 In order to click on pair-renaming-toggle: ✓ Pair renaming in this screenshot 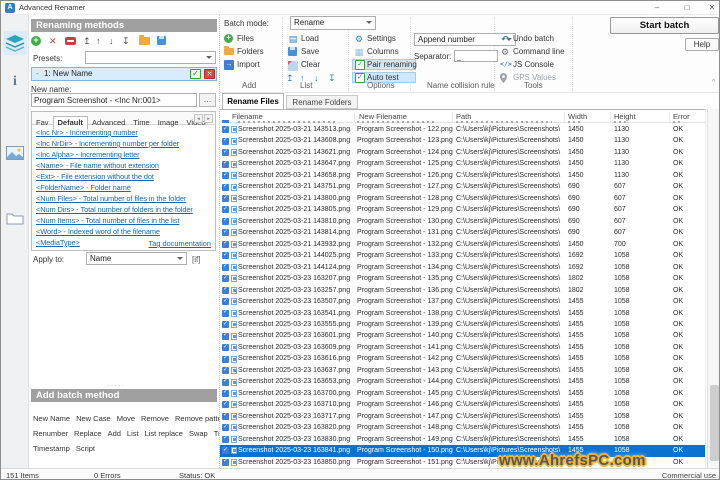, I will do `click(384, 64)`.